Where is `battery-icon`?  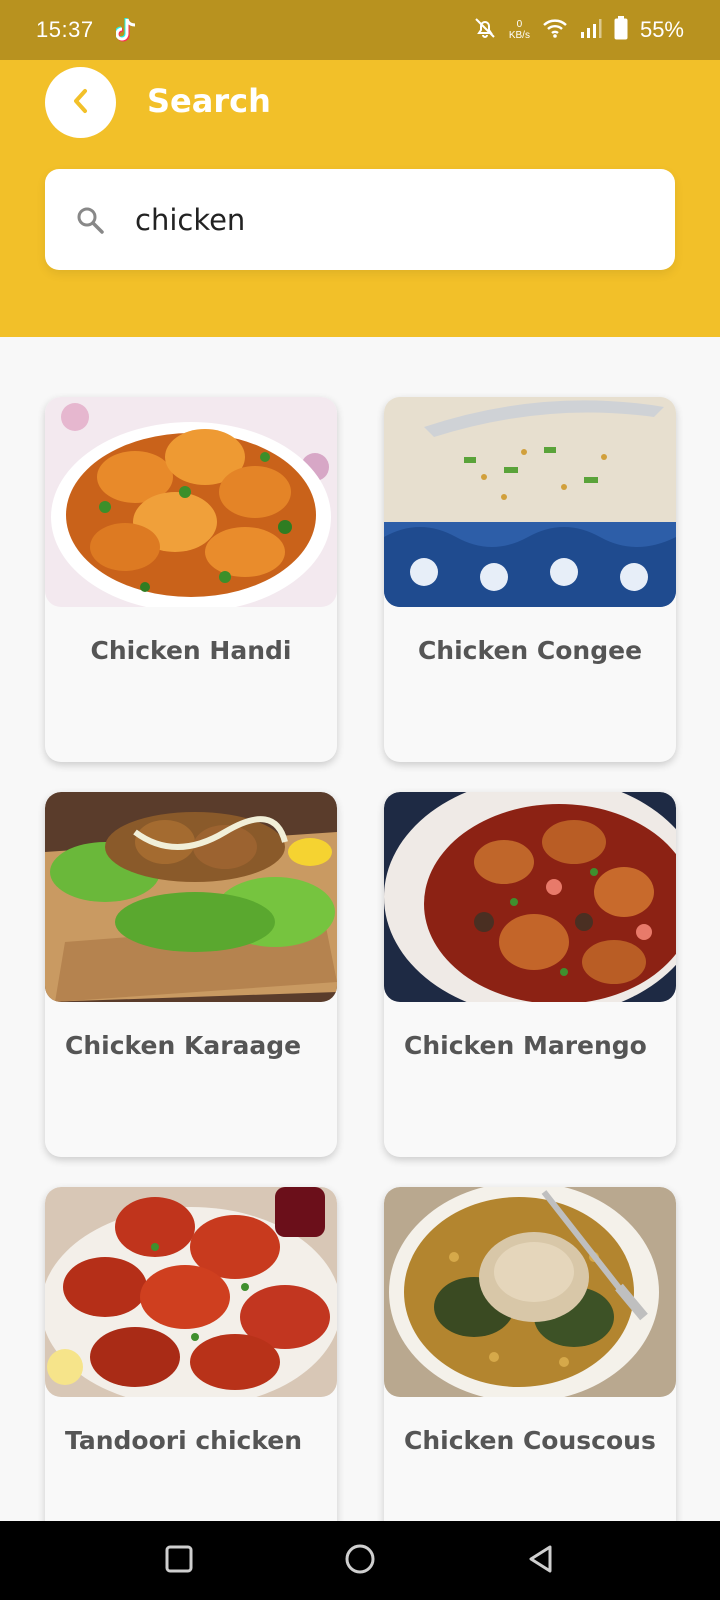 battery-icon is located at coordinates (621, 30).